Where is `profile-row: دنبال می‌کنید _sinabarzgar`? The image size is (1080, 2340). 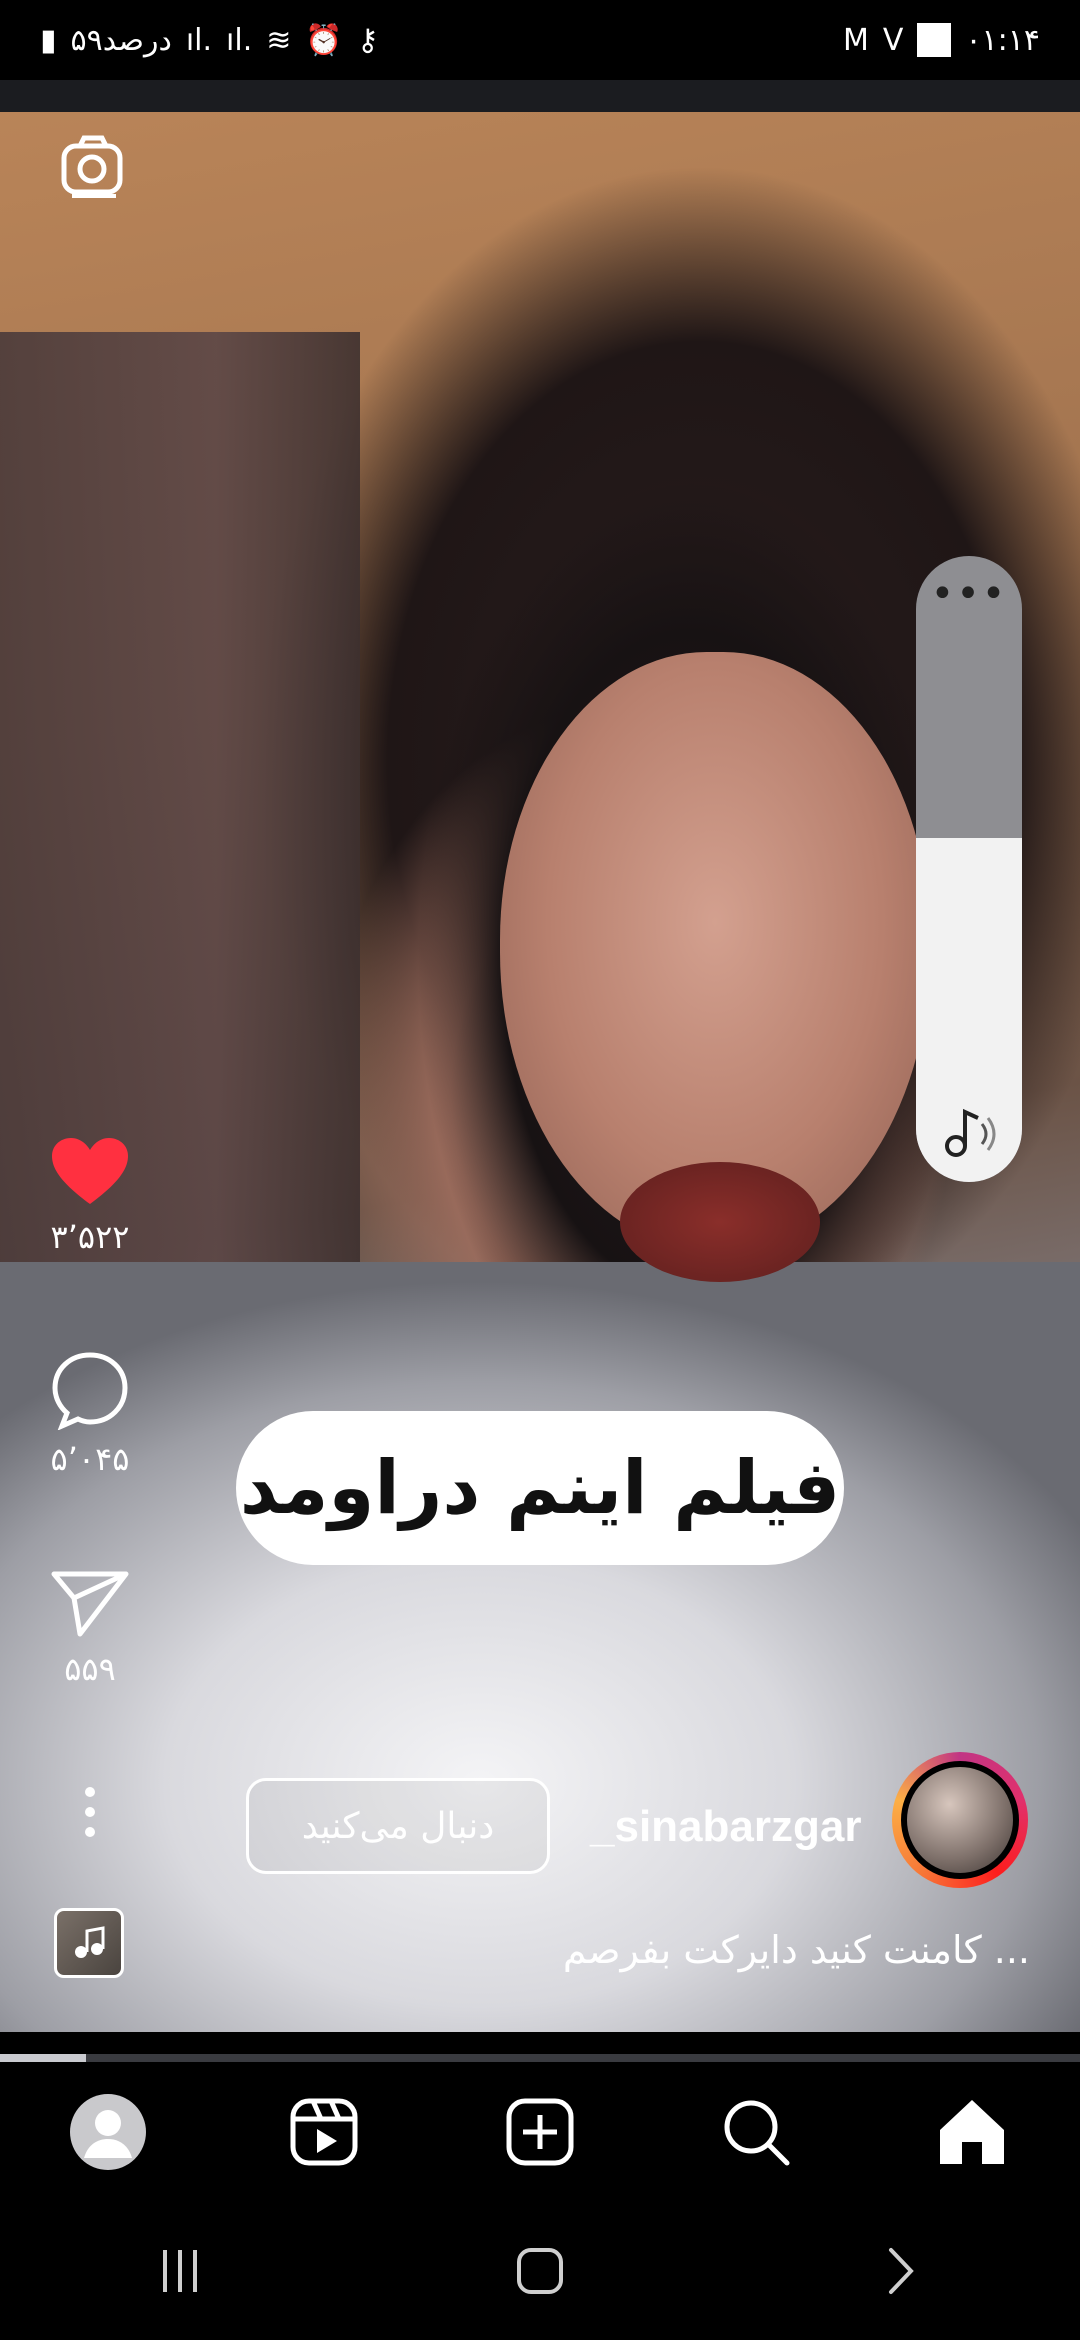
profile-row: دنبال می‌کنید _sinabarzgar is located at coordinates (641, 1820).